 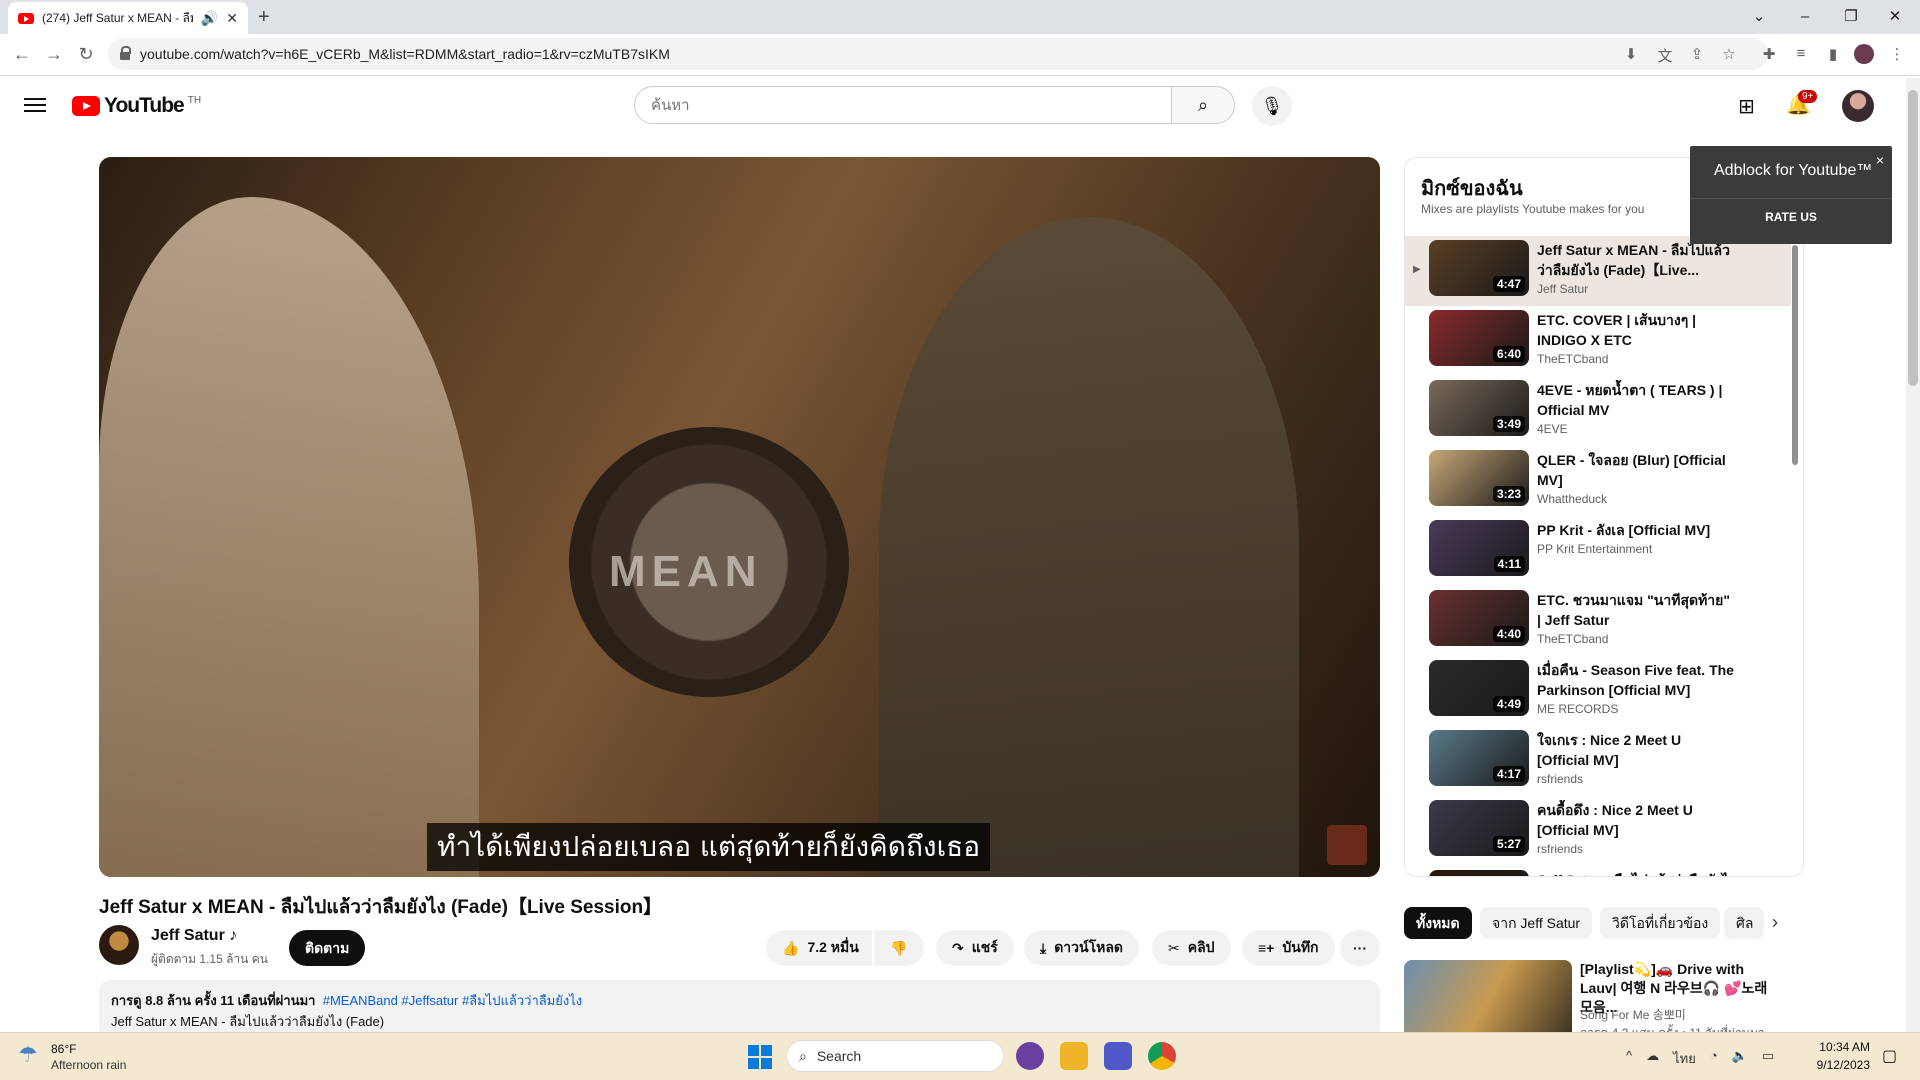 I want to click on channel-name: Jeff Satur ♪, so click(x=194, y=936).